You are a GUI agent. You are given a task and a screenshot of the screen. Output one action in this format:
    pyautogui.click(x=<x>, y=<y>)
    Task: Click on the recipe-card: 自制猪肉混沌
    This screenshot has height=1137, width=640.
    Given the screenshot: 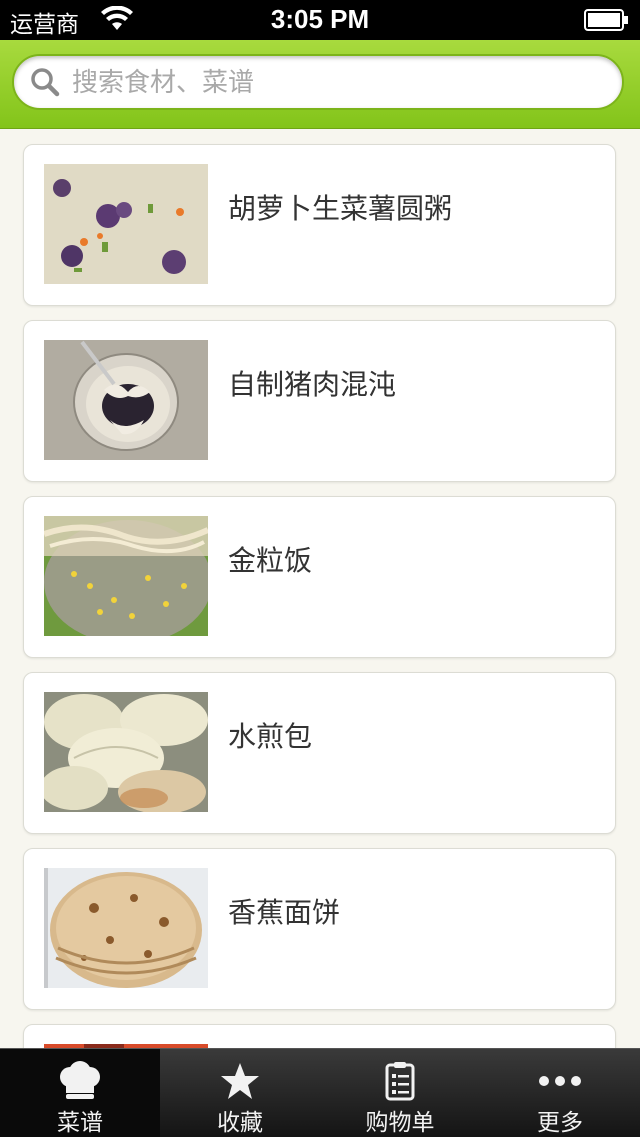 What is the action you would take?
    pyautogui.click(x=319, y=401)
    